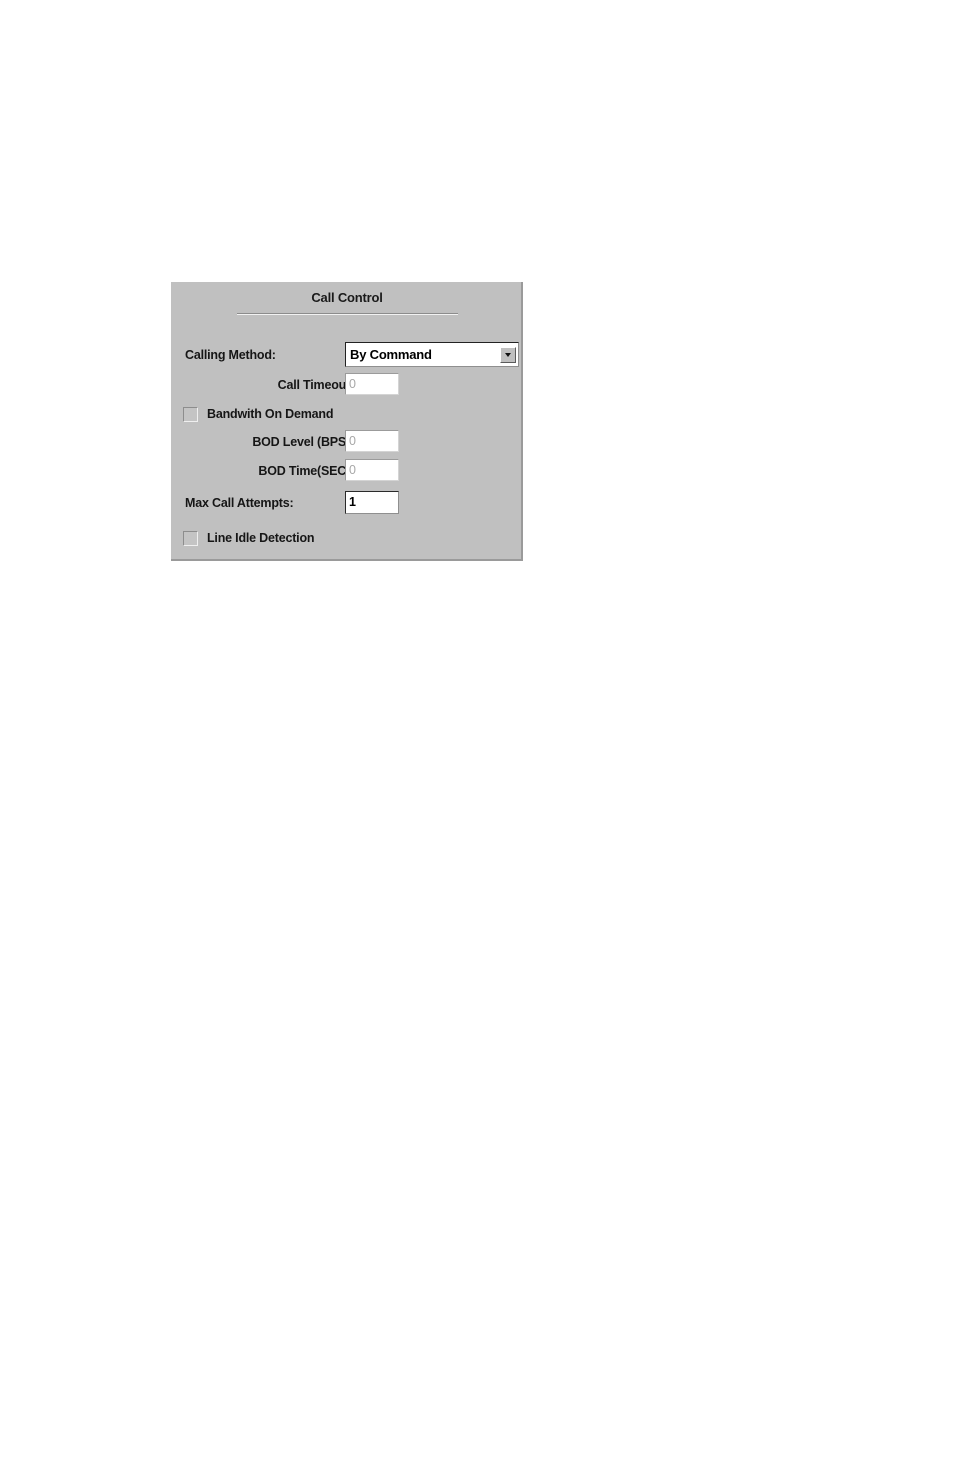 This screenshot has width=954, height=1475. I want to click on line-idle-detection-checkbox-row: Line Idle Detection, so click(249, 538).